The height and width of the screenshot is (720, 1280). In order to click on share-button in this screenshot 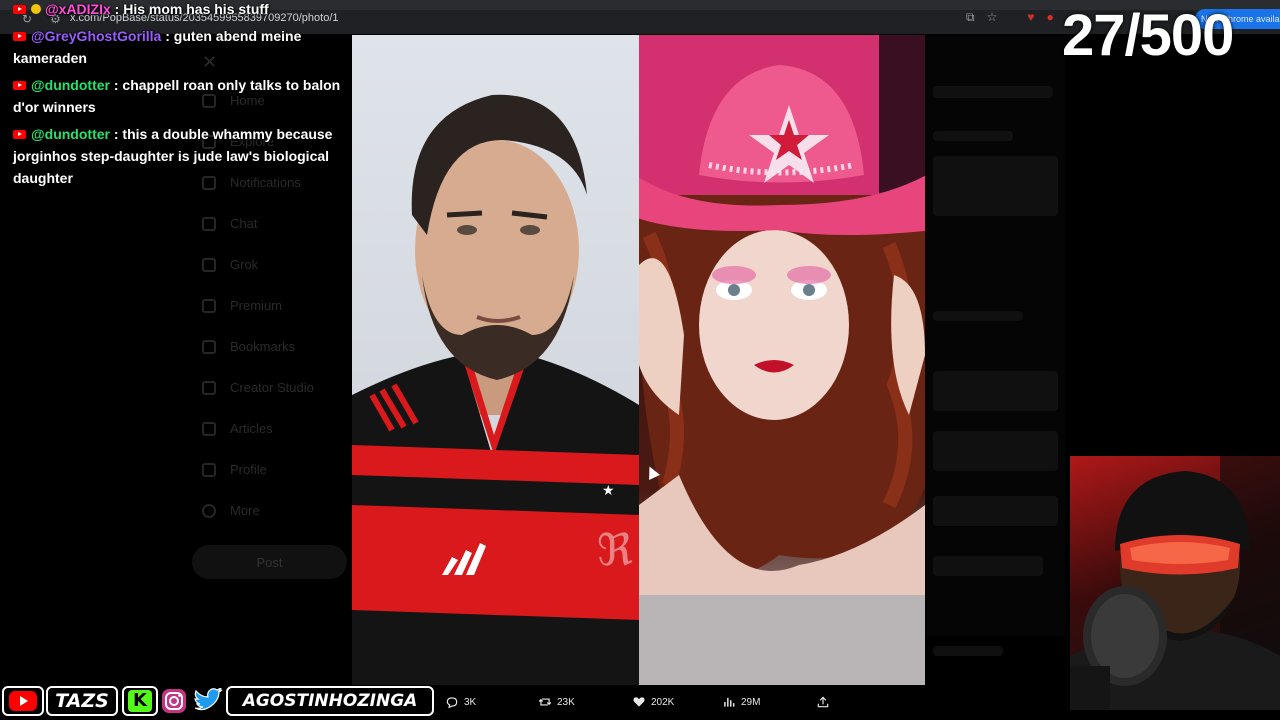, I will do `click(823, 702)`.